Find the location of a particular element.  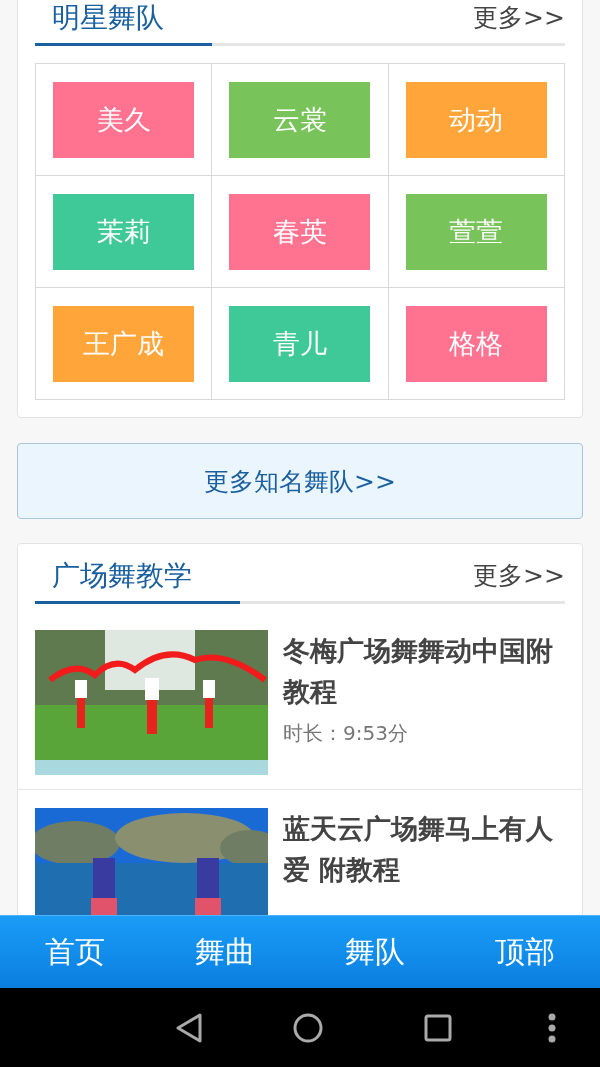

section-title: 明星舞队 is located at coordinates (123, 23).